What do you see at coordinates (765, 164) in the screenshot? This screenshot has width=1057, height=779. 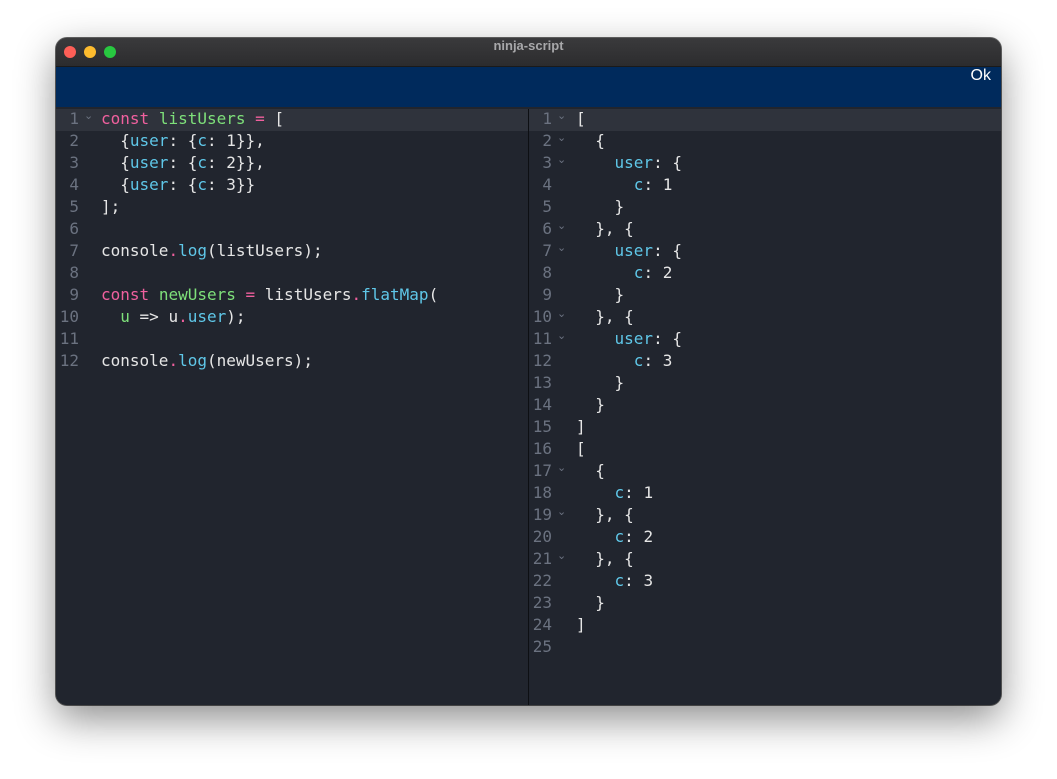 I see `output-line: 3 ⌄ user: {` at bounding box center [765, 164].